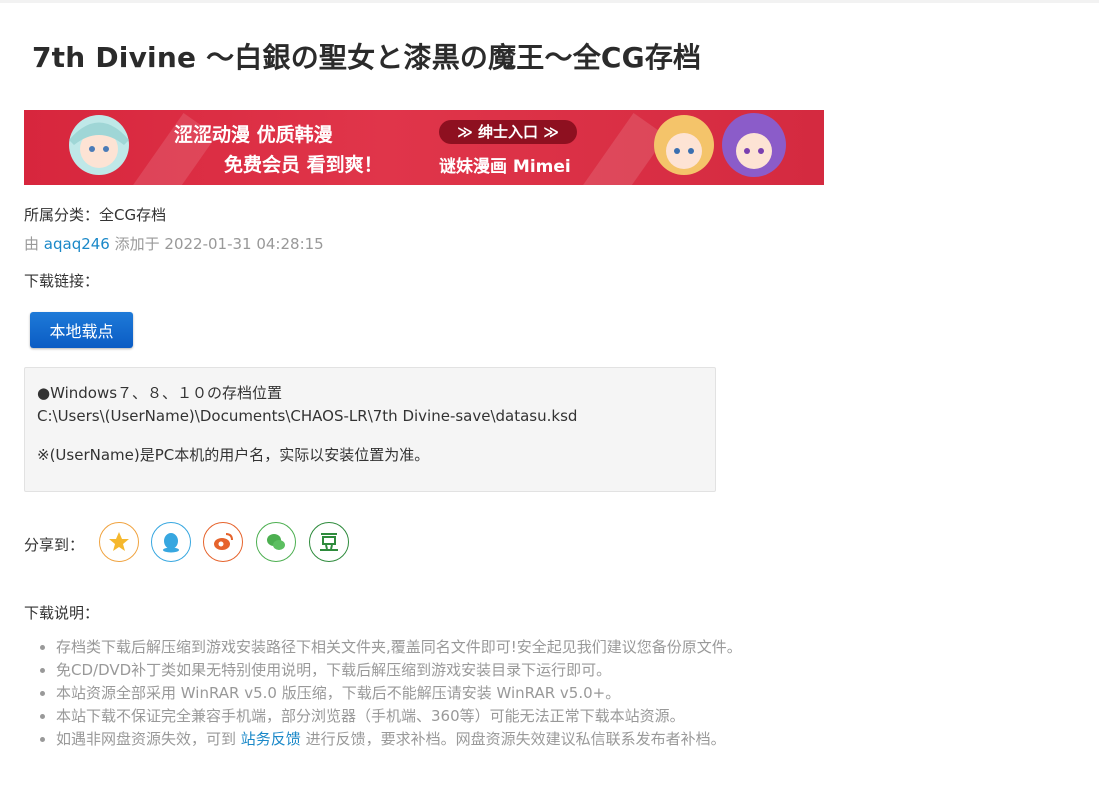 The image size is (1099, 811). I want to click on feedback-link: 站务反馈, so click(271, 739).